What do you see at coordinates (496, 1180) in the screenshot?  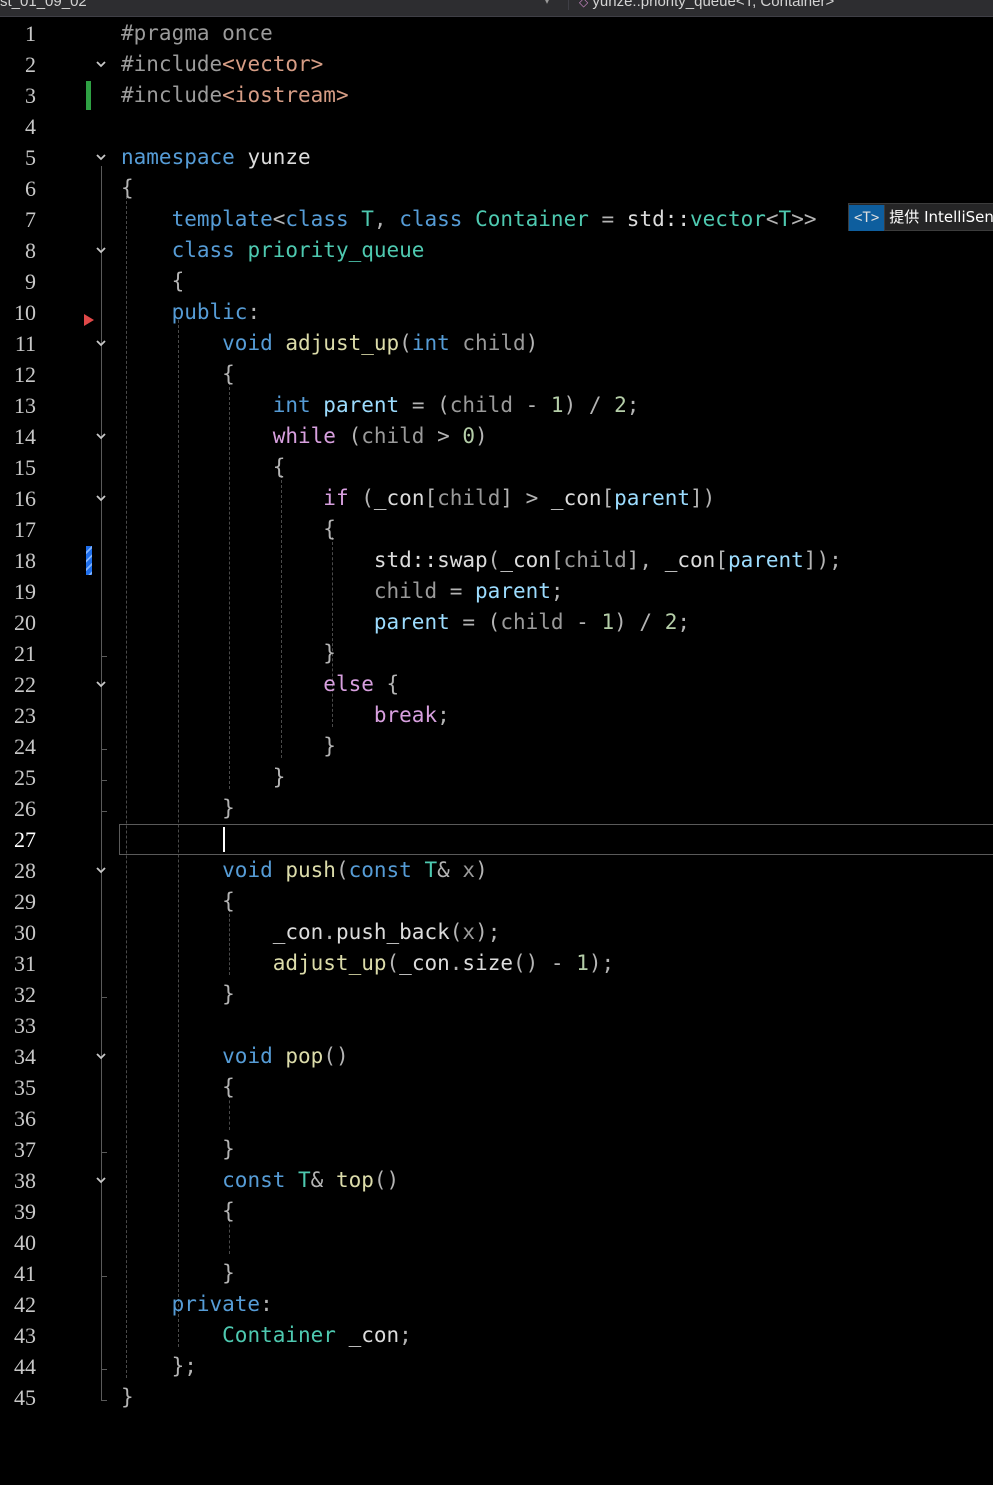 I see `code-line: 38 const T& top()` at bounding box center [496, 1180].